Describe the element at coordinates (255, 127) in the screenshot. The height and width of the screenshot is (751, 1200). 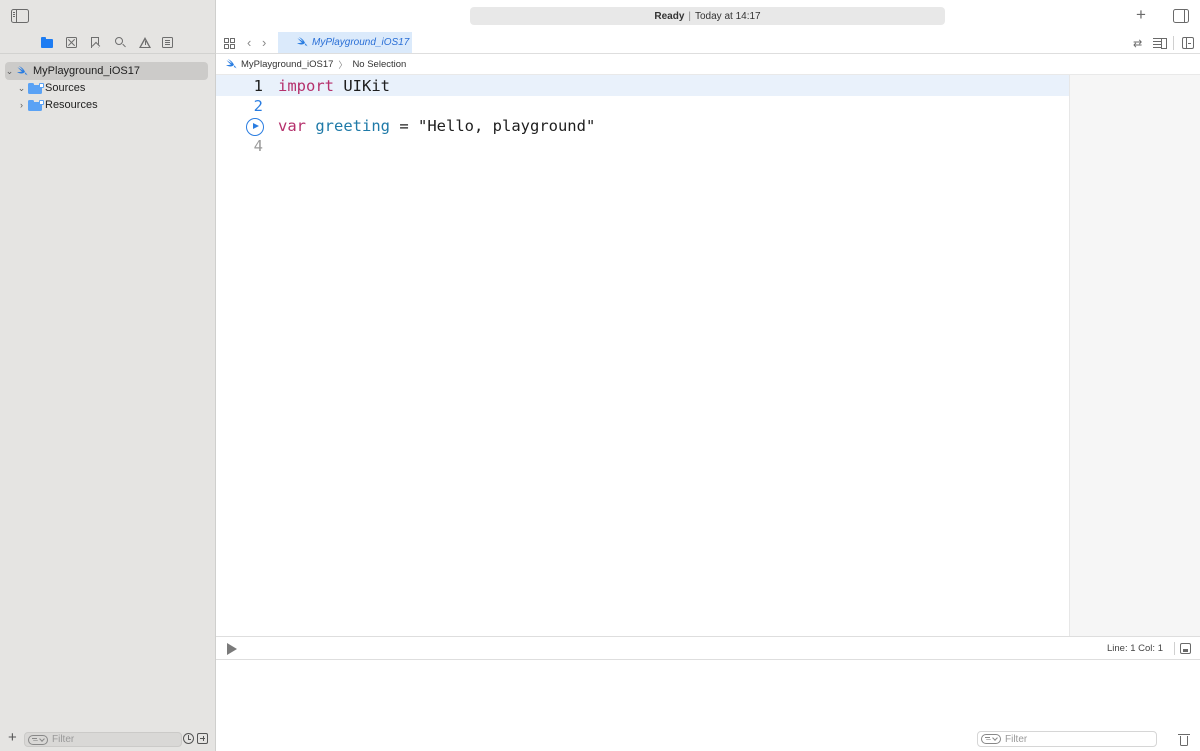
I see `run-to-line-play-icon` at that location.